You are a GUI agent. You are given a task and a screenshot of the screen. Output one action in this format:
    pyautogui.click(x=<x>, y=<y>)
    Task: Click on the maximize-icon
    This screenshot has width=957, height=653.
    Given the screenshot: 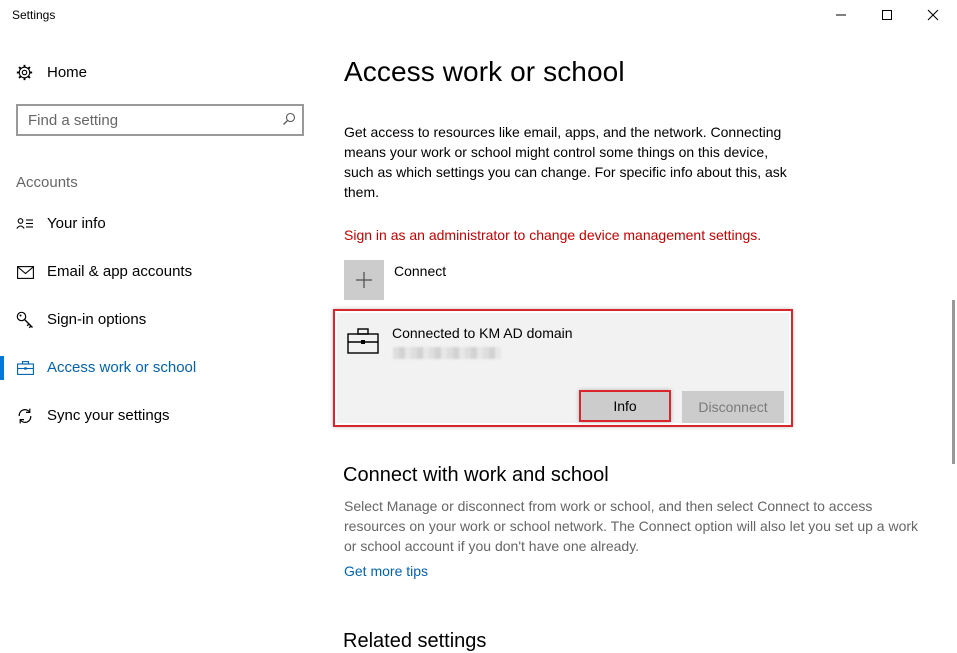 What is the action you would take?
    pyautogui.click(x=887, y=15)
    